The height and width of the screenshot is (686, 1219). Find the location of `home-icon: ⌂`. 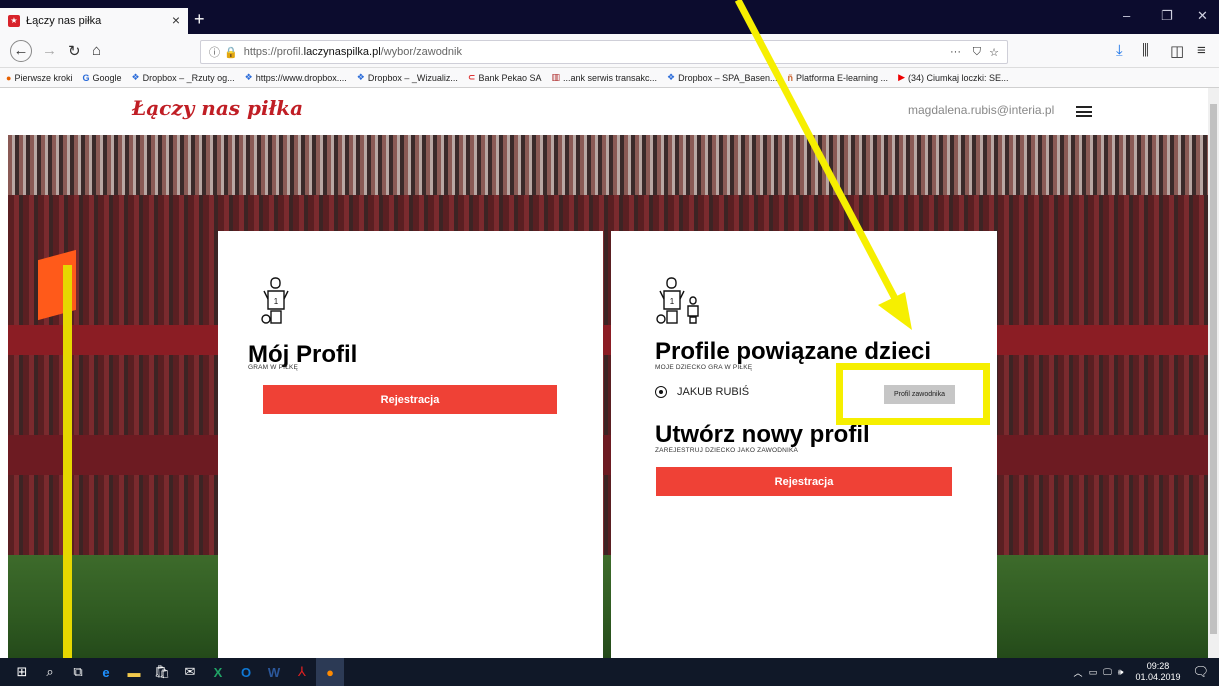

home-icon: ⌂ is located at coordinates (96, 50).